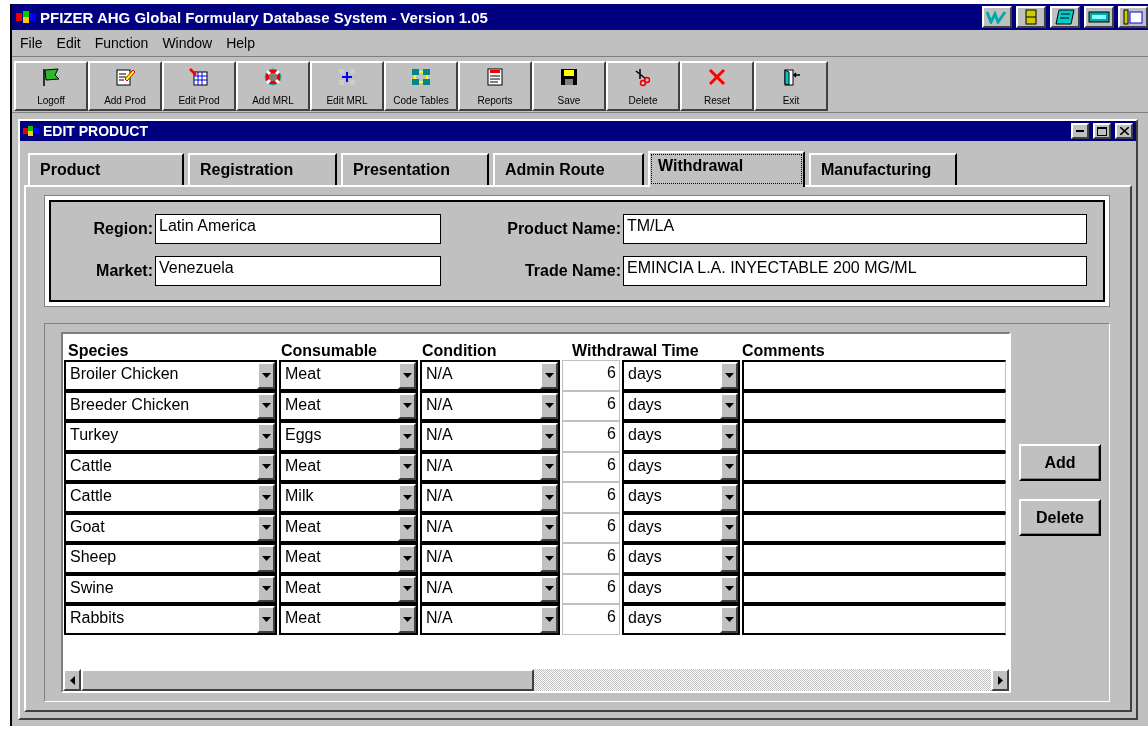  I want to click on action-button: Delete, so click(1060, 517).